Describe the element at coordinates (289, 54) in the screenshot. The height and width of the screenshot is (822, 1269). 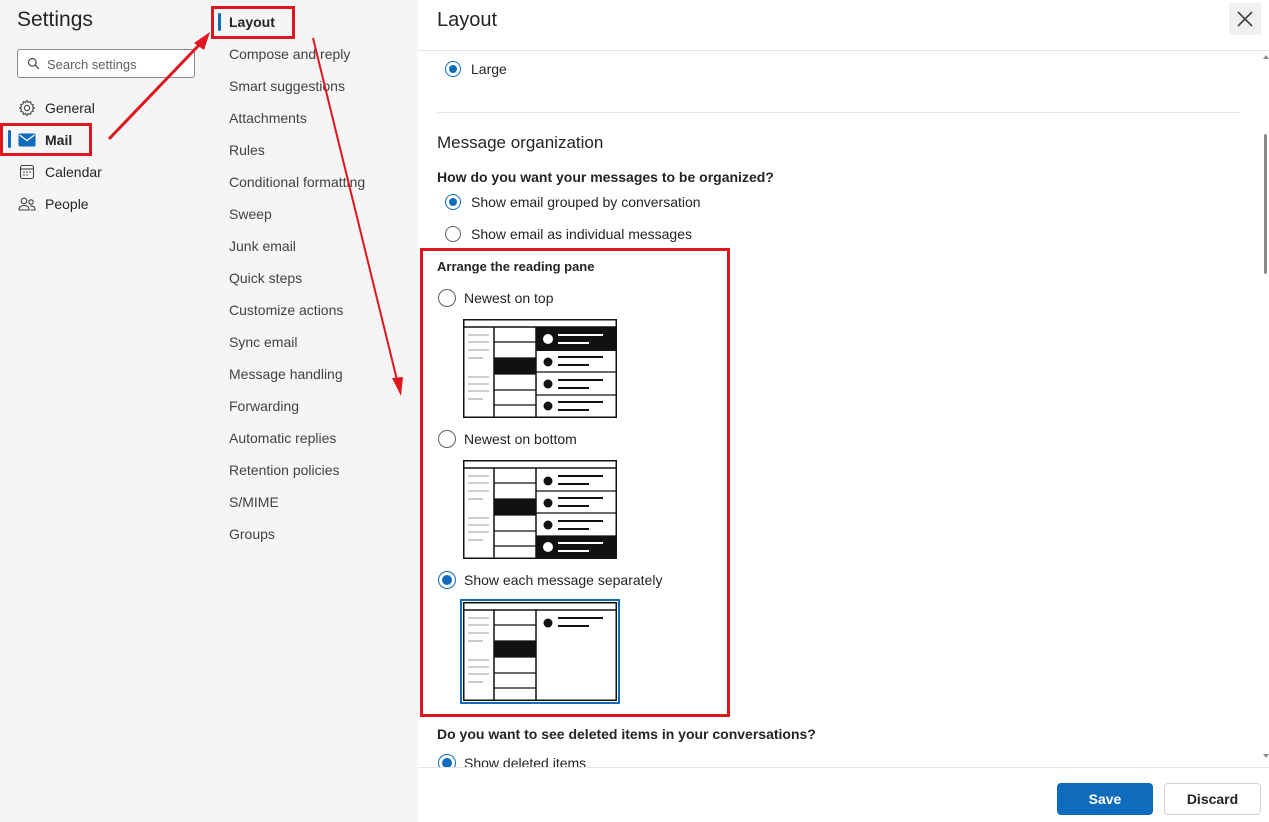
I see `subcategory-compose-and-reply: Compose and reply` at that location.